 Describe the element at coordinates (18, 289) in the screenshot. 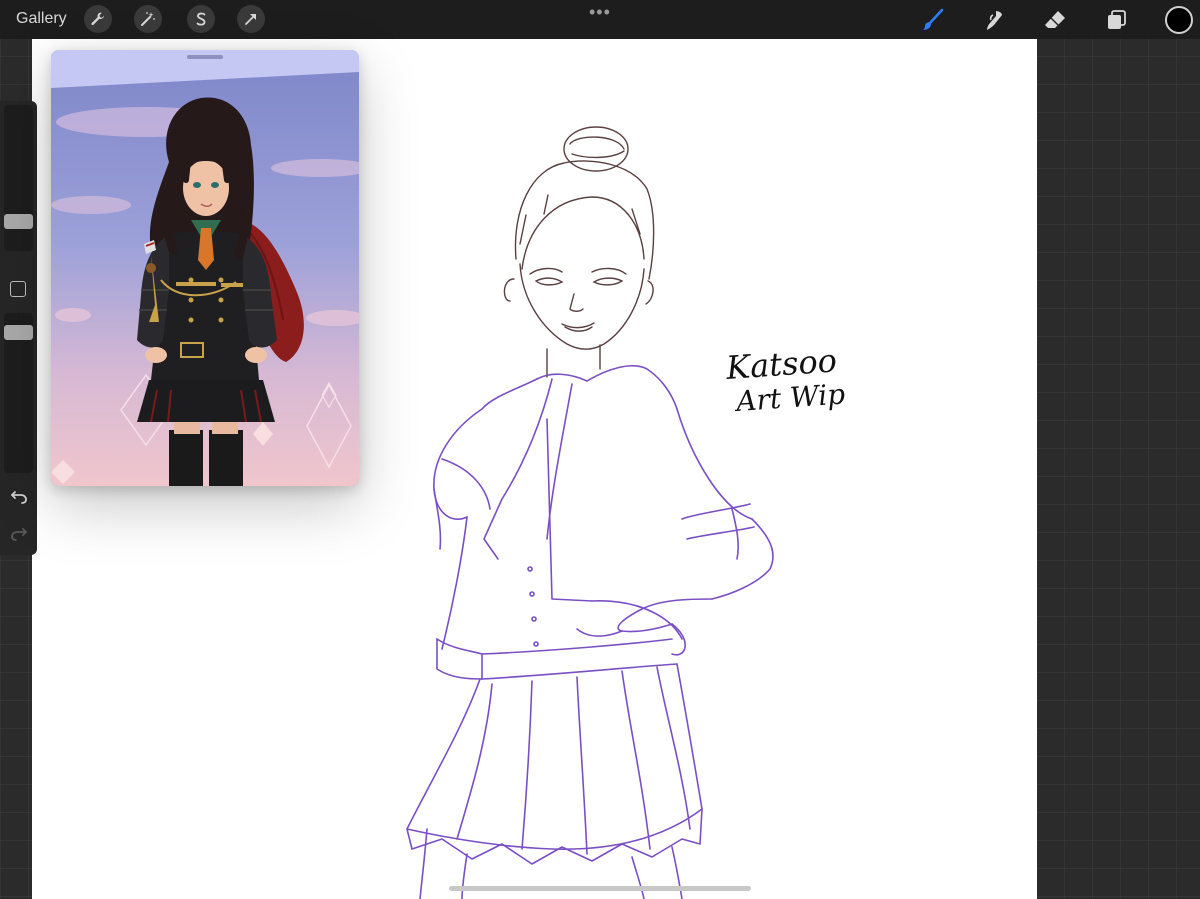

I see `modify-square-icon` at that location.